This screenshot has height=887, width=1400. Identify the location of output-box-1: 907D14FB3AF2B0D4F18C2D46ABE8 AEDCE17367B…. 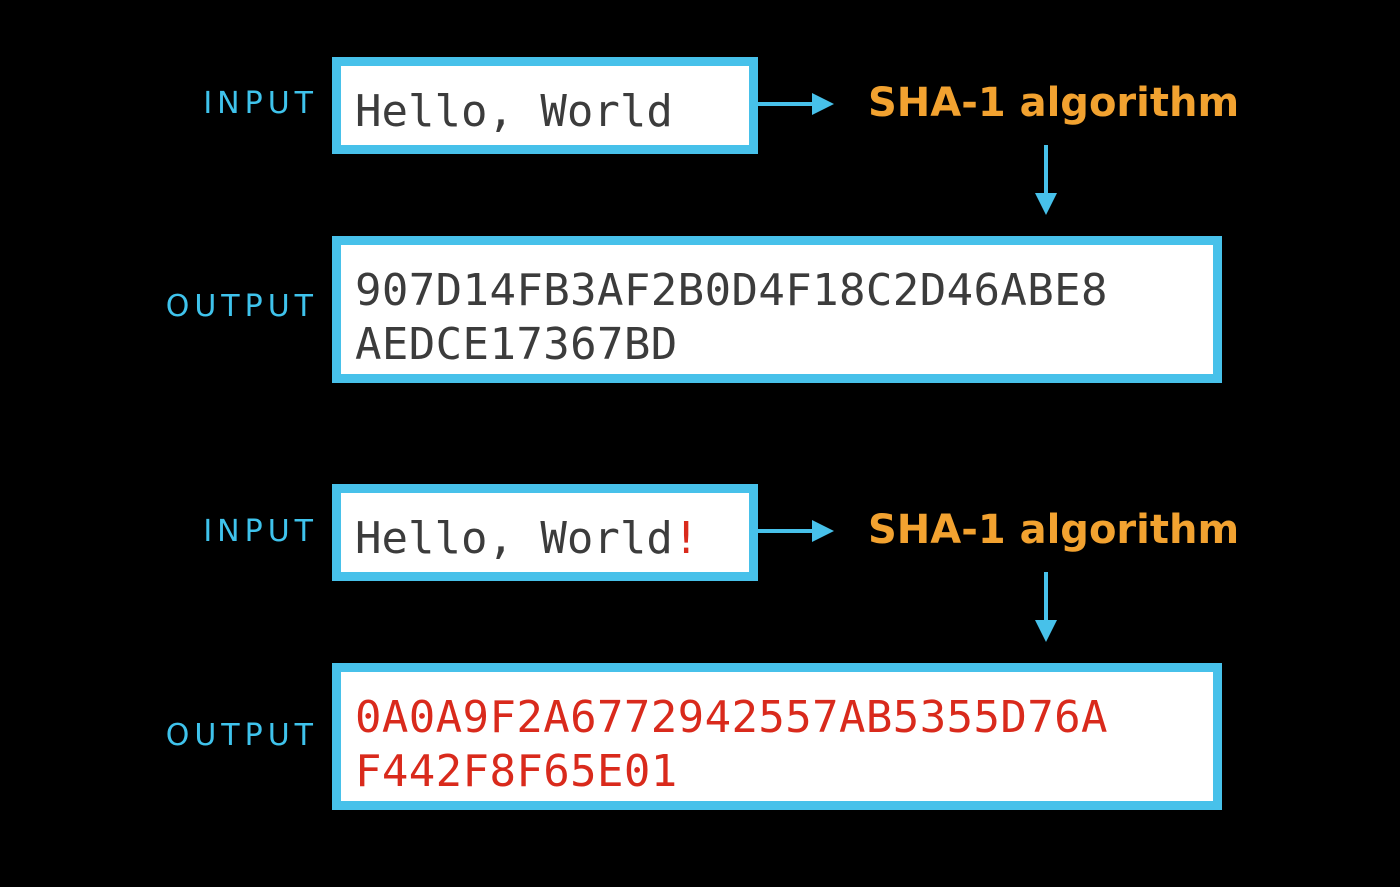
(777, 309).